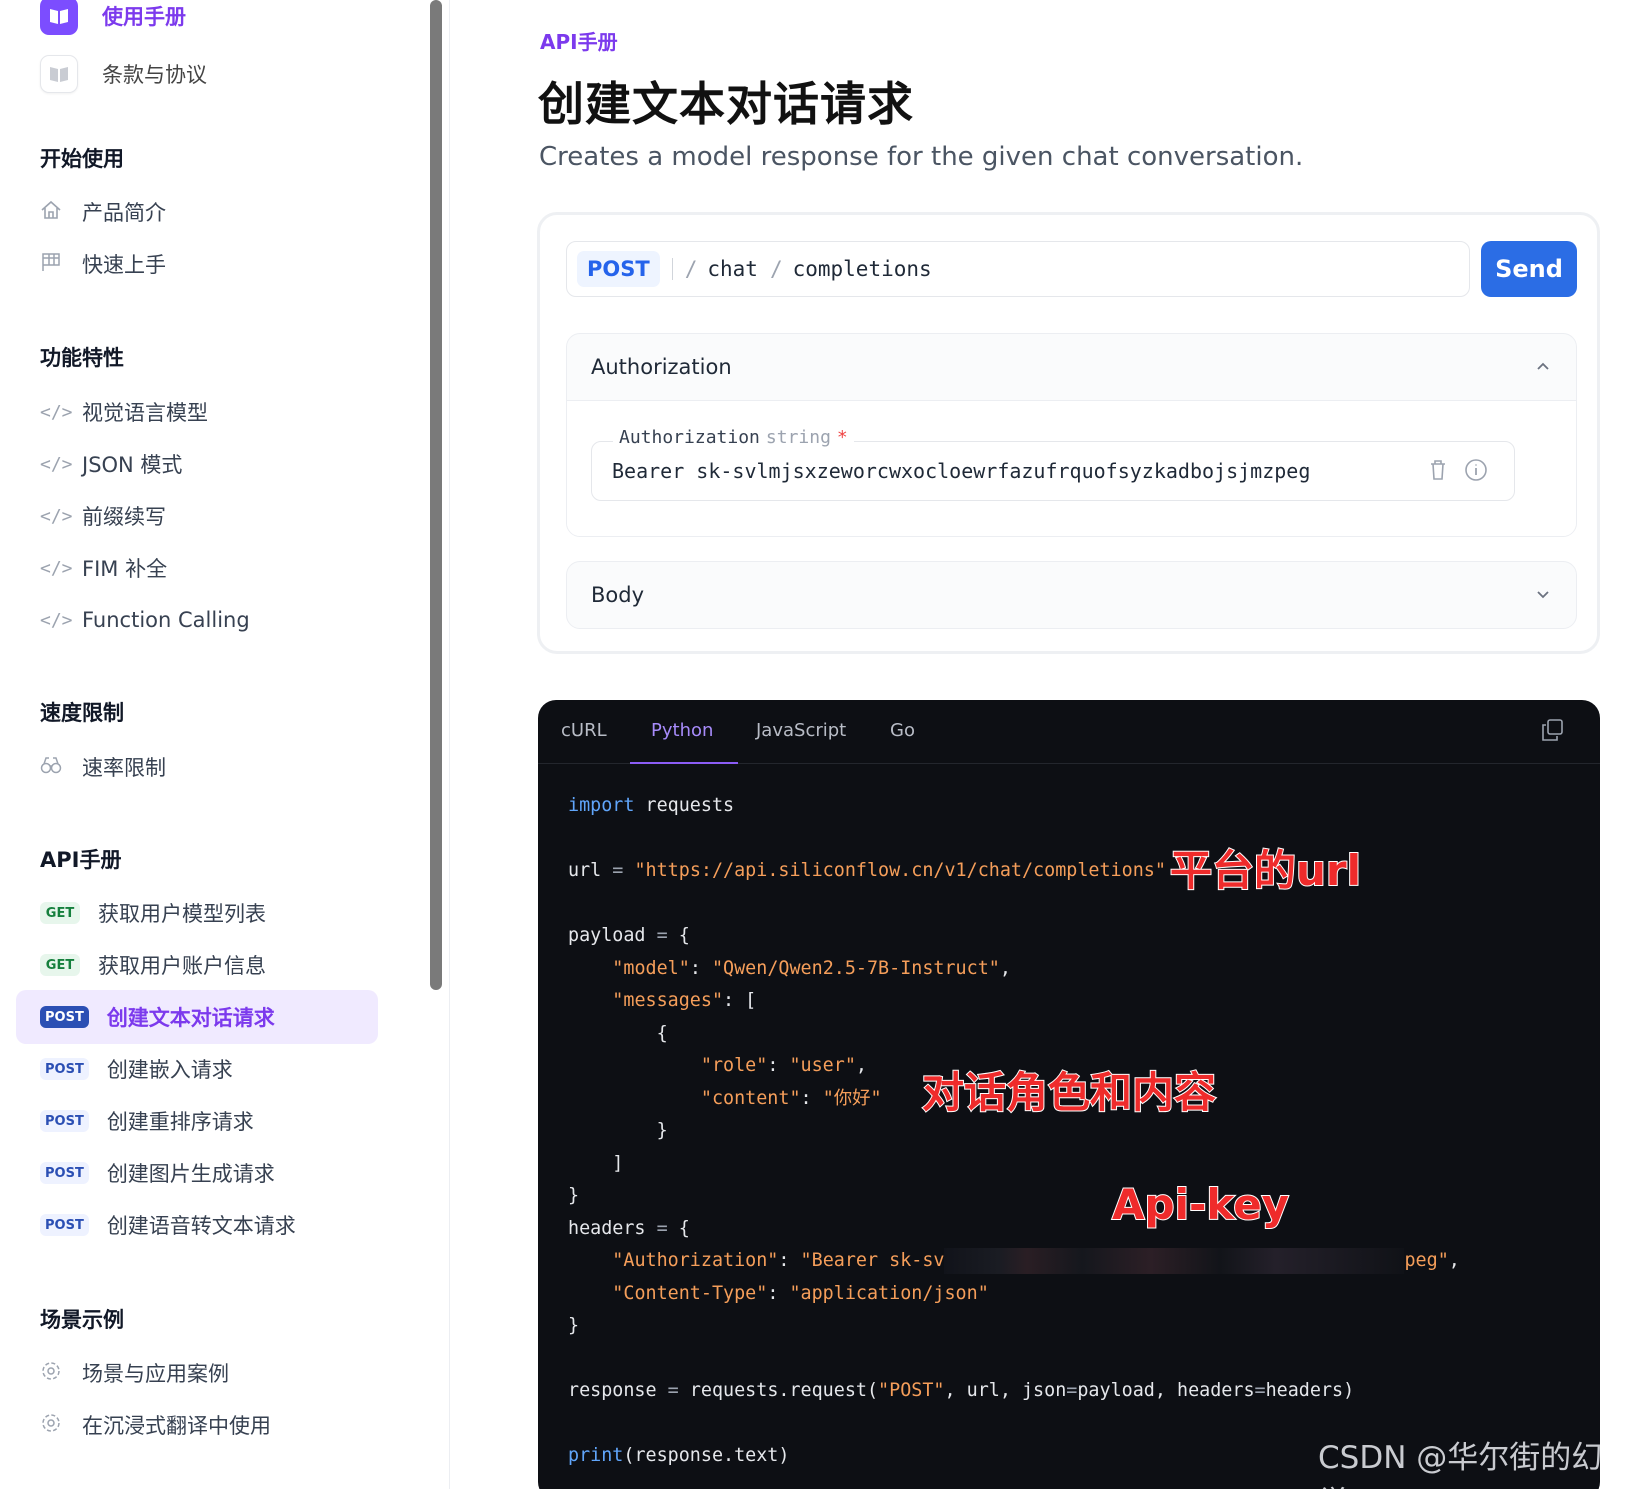  I want to click on code-token: "user", so click(822, 1065).